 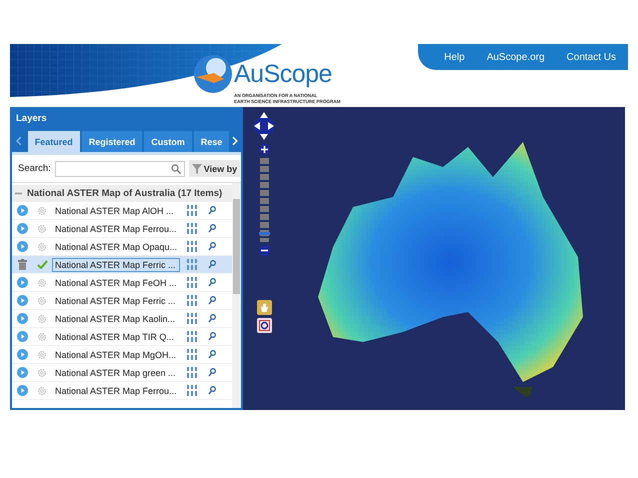 I want to click on target-icon, so click(x=264, y=325).